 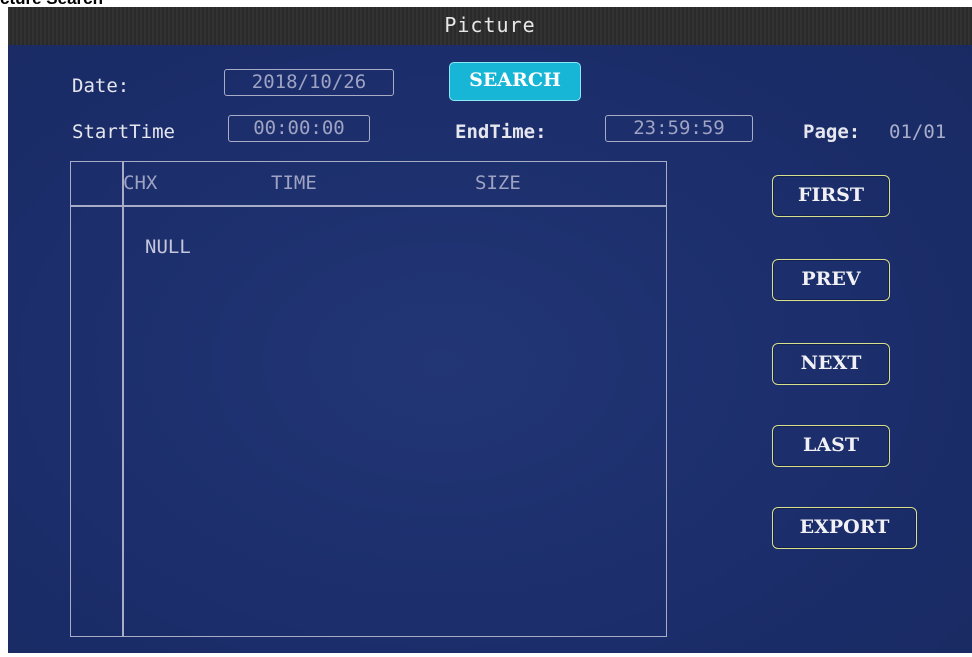 What do you see at coordinates (140, 183) in the screenshot?
I see `column-header-chx: CHX` at bounding box center [140, 183].